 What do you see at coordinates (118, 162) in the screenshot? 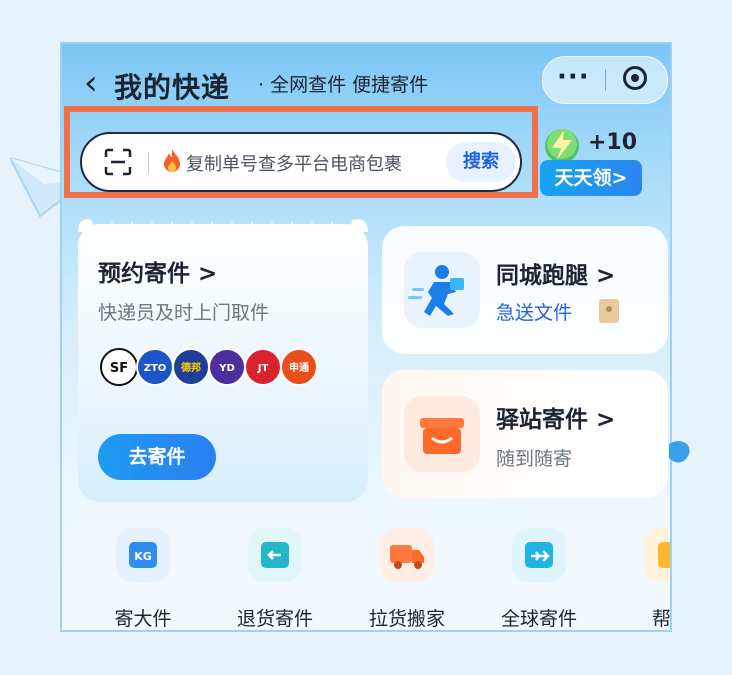
I see `scan-icon` at bounding box center [118, 162].